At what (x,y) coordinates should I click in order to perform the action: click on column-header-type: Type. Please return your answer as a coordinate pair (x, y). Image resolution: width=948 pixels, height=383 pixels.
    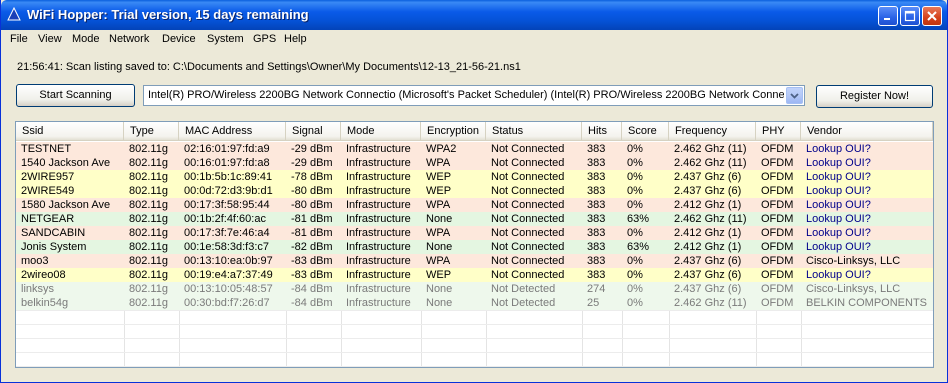
    Looking at the image, I should click on (151, 131).